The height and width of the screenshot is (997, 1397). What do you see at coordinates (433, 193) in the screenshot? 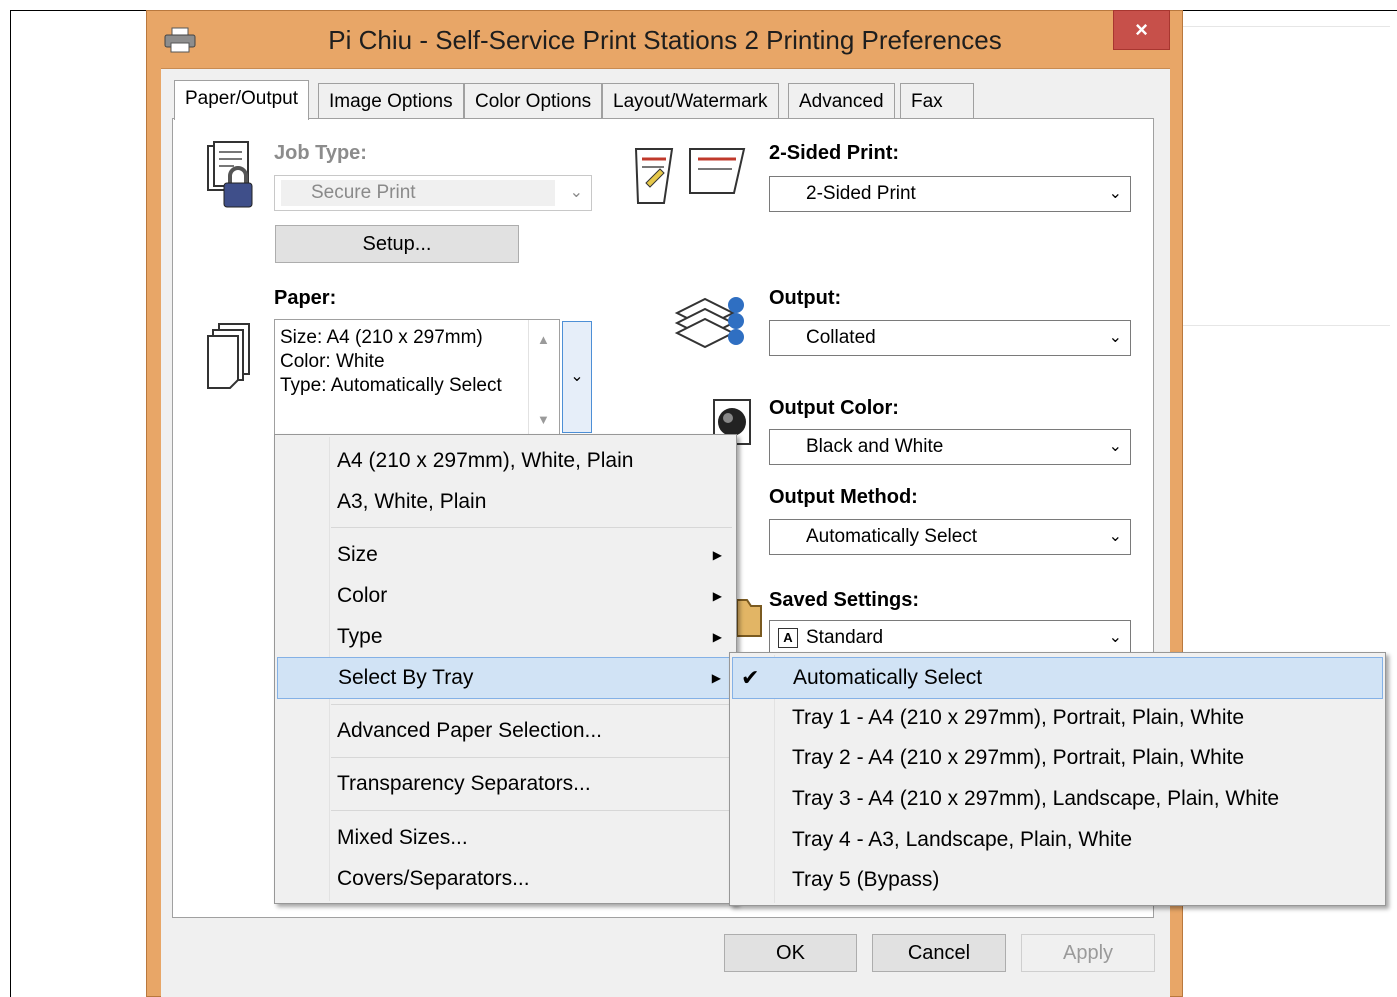
I see `job-type-select: Secure Print ⌄` at bounding box center [433, 193].